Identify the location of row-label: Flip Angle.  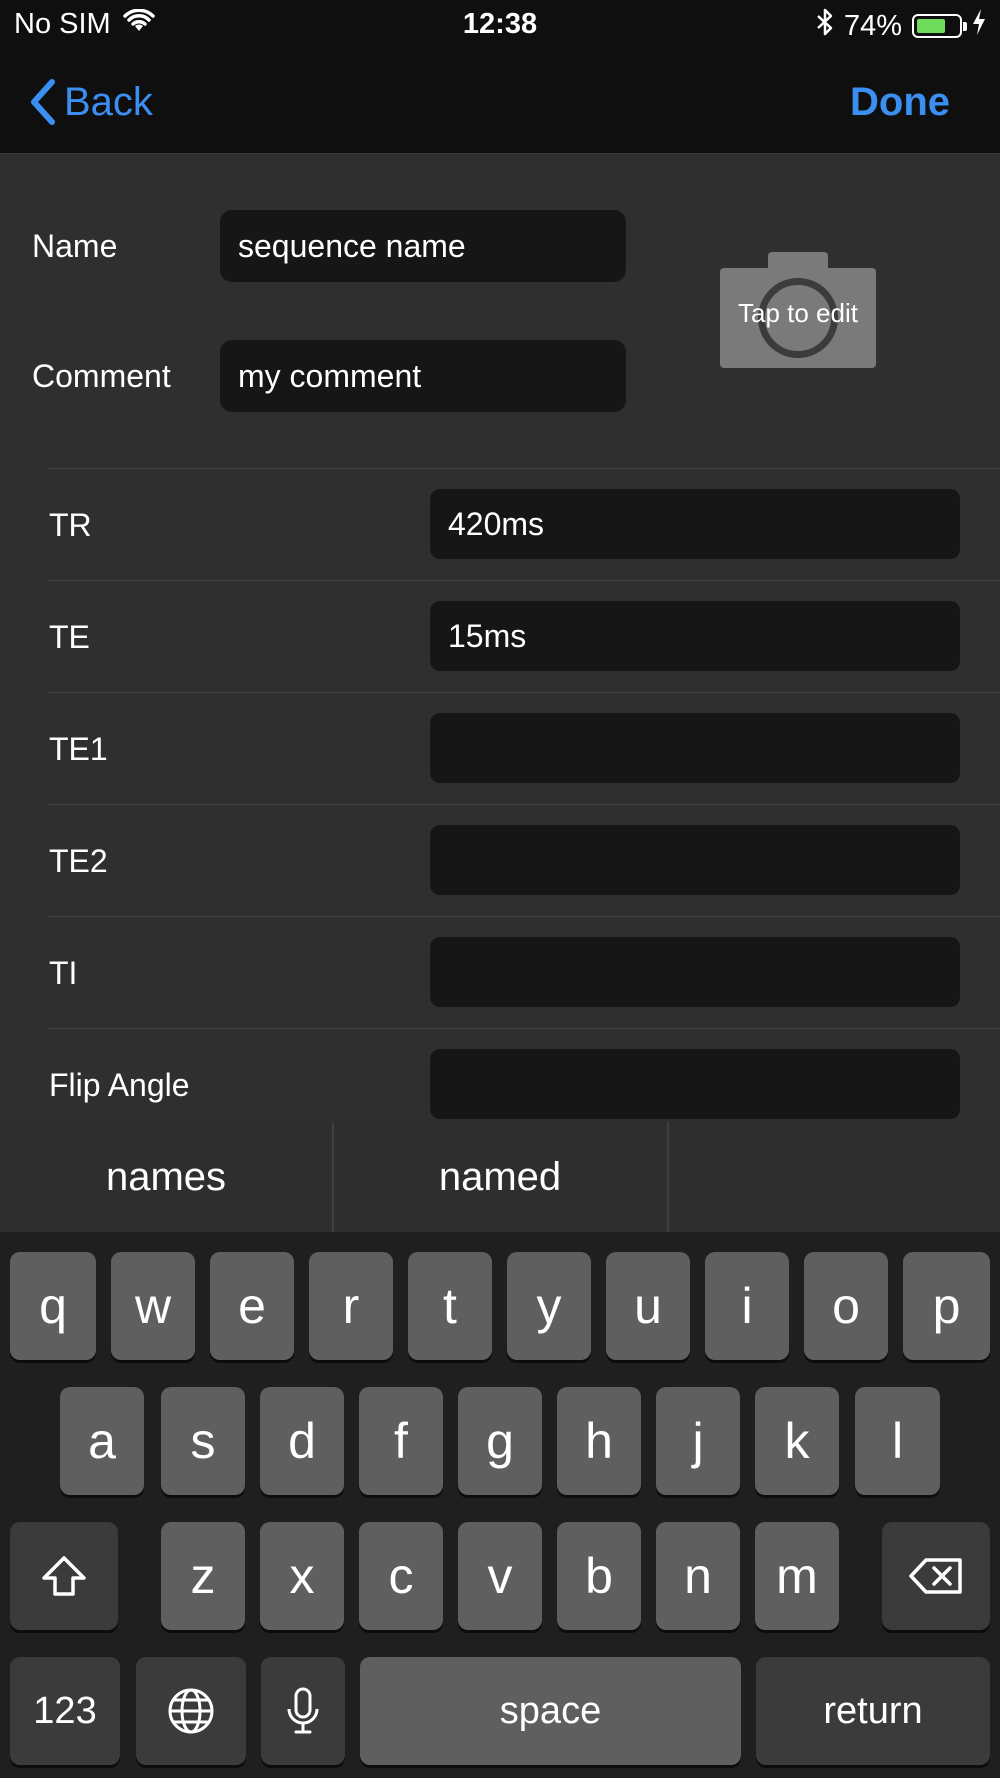
(119, 1085).